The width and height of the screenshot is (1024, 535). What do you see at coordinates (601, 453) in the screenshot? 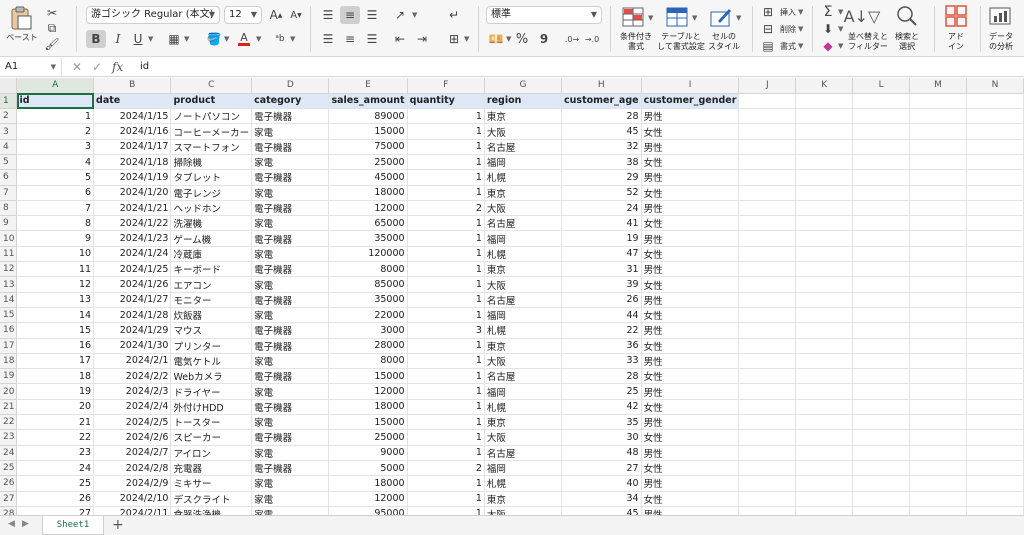
I see `cell: 48` at bounding box center [601, 453].